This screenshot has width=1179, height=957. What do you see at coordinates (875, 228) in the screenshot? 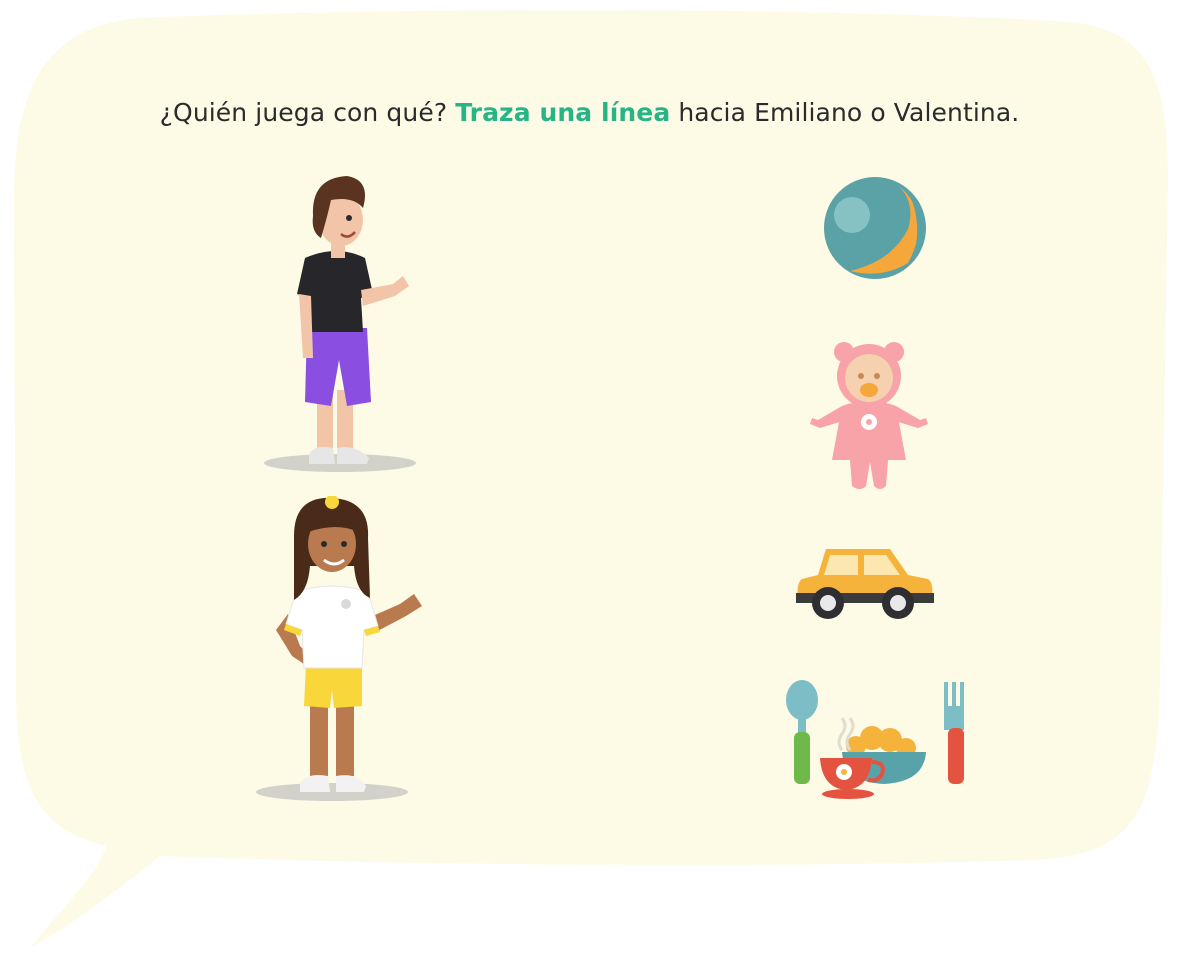
I see `ball-icon` at bounding box center [875, 228].